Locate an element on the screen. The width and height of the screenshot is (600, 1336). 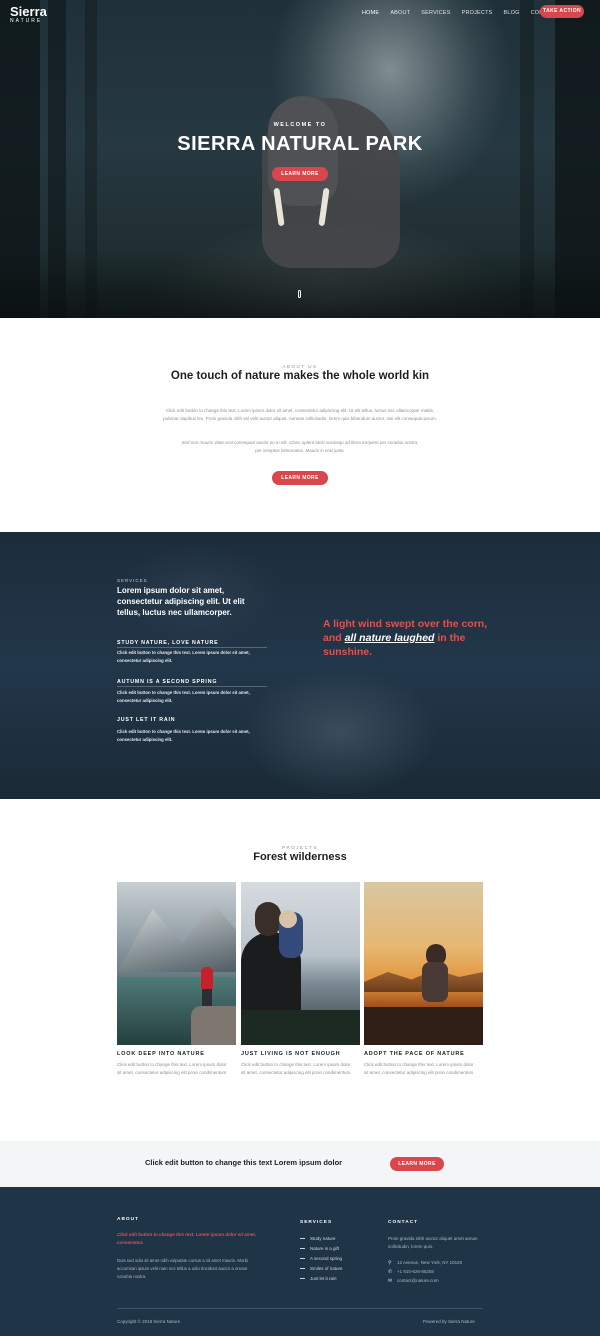
footer-email-text: contact@nature.com is located at coordinates (418, 1280).